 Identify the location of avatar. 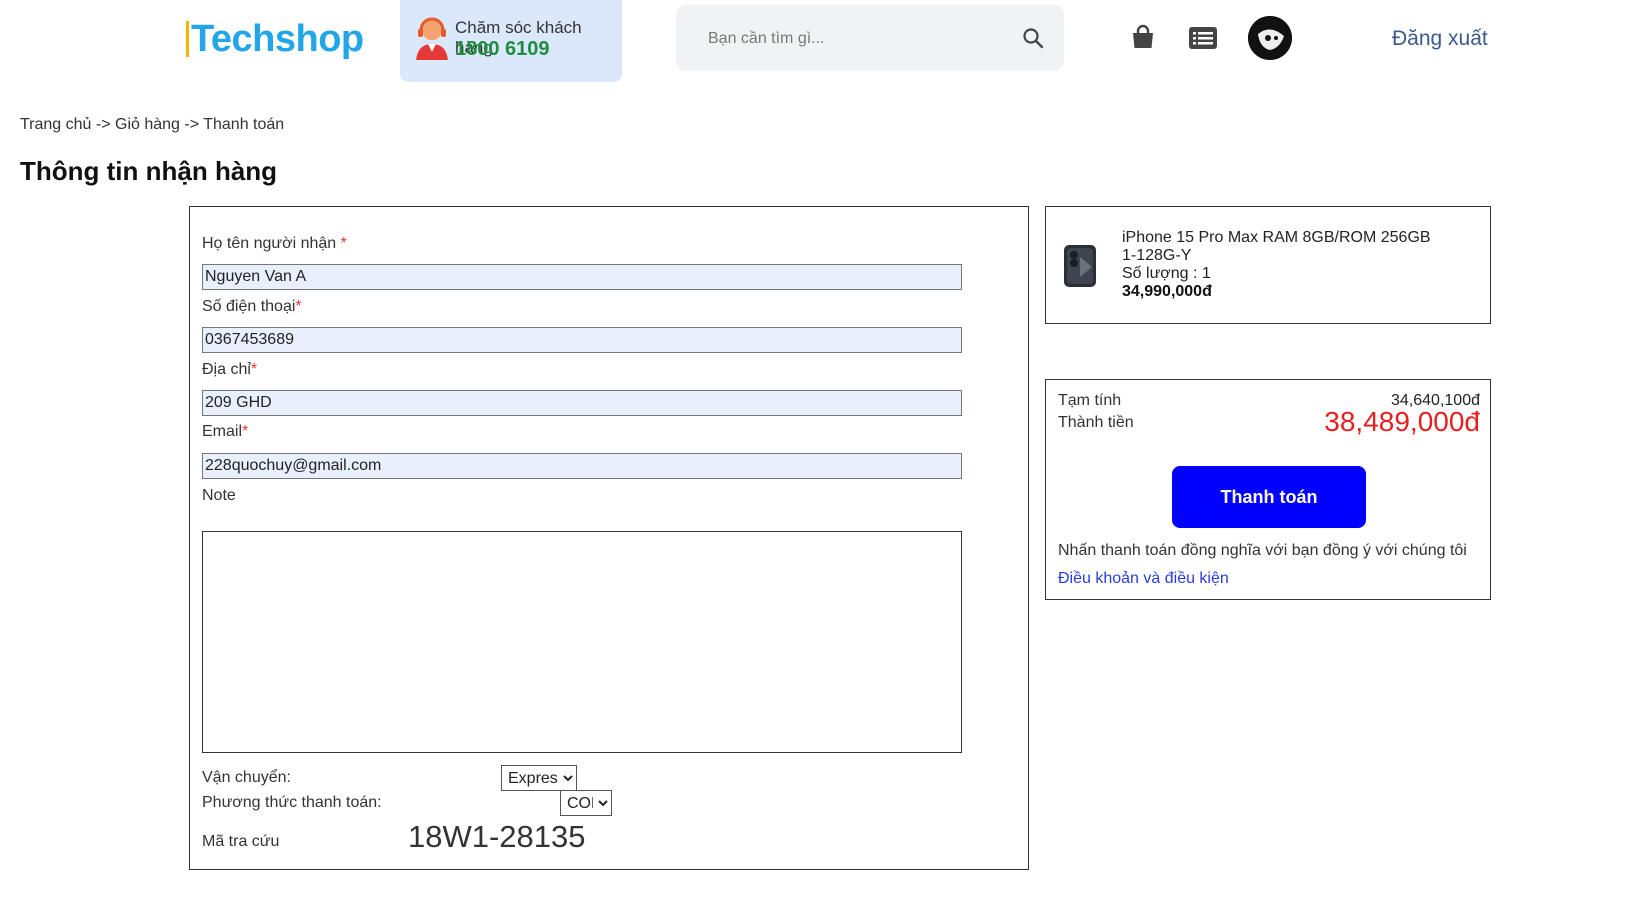
(1270, 38).